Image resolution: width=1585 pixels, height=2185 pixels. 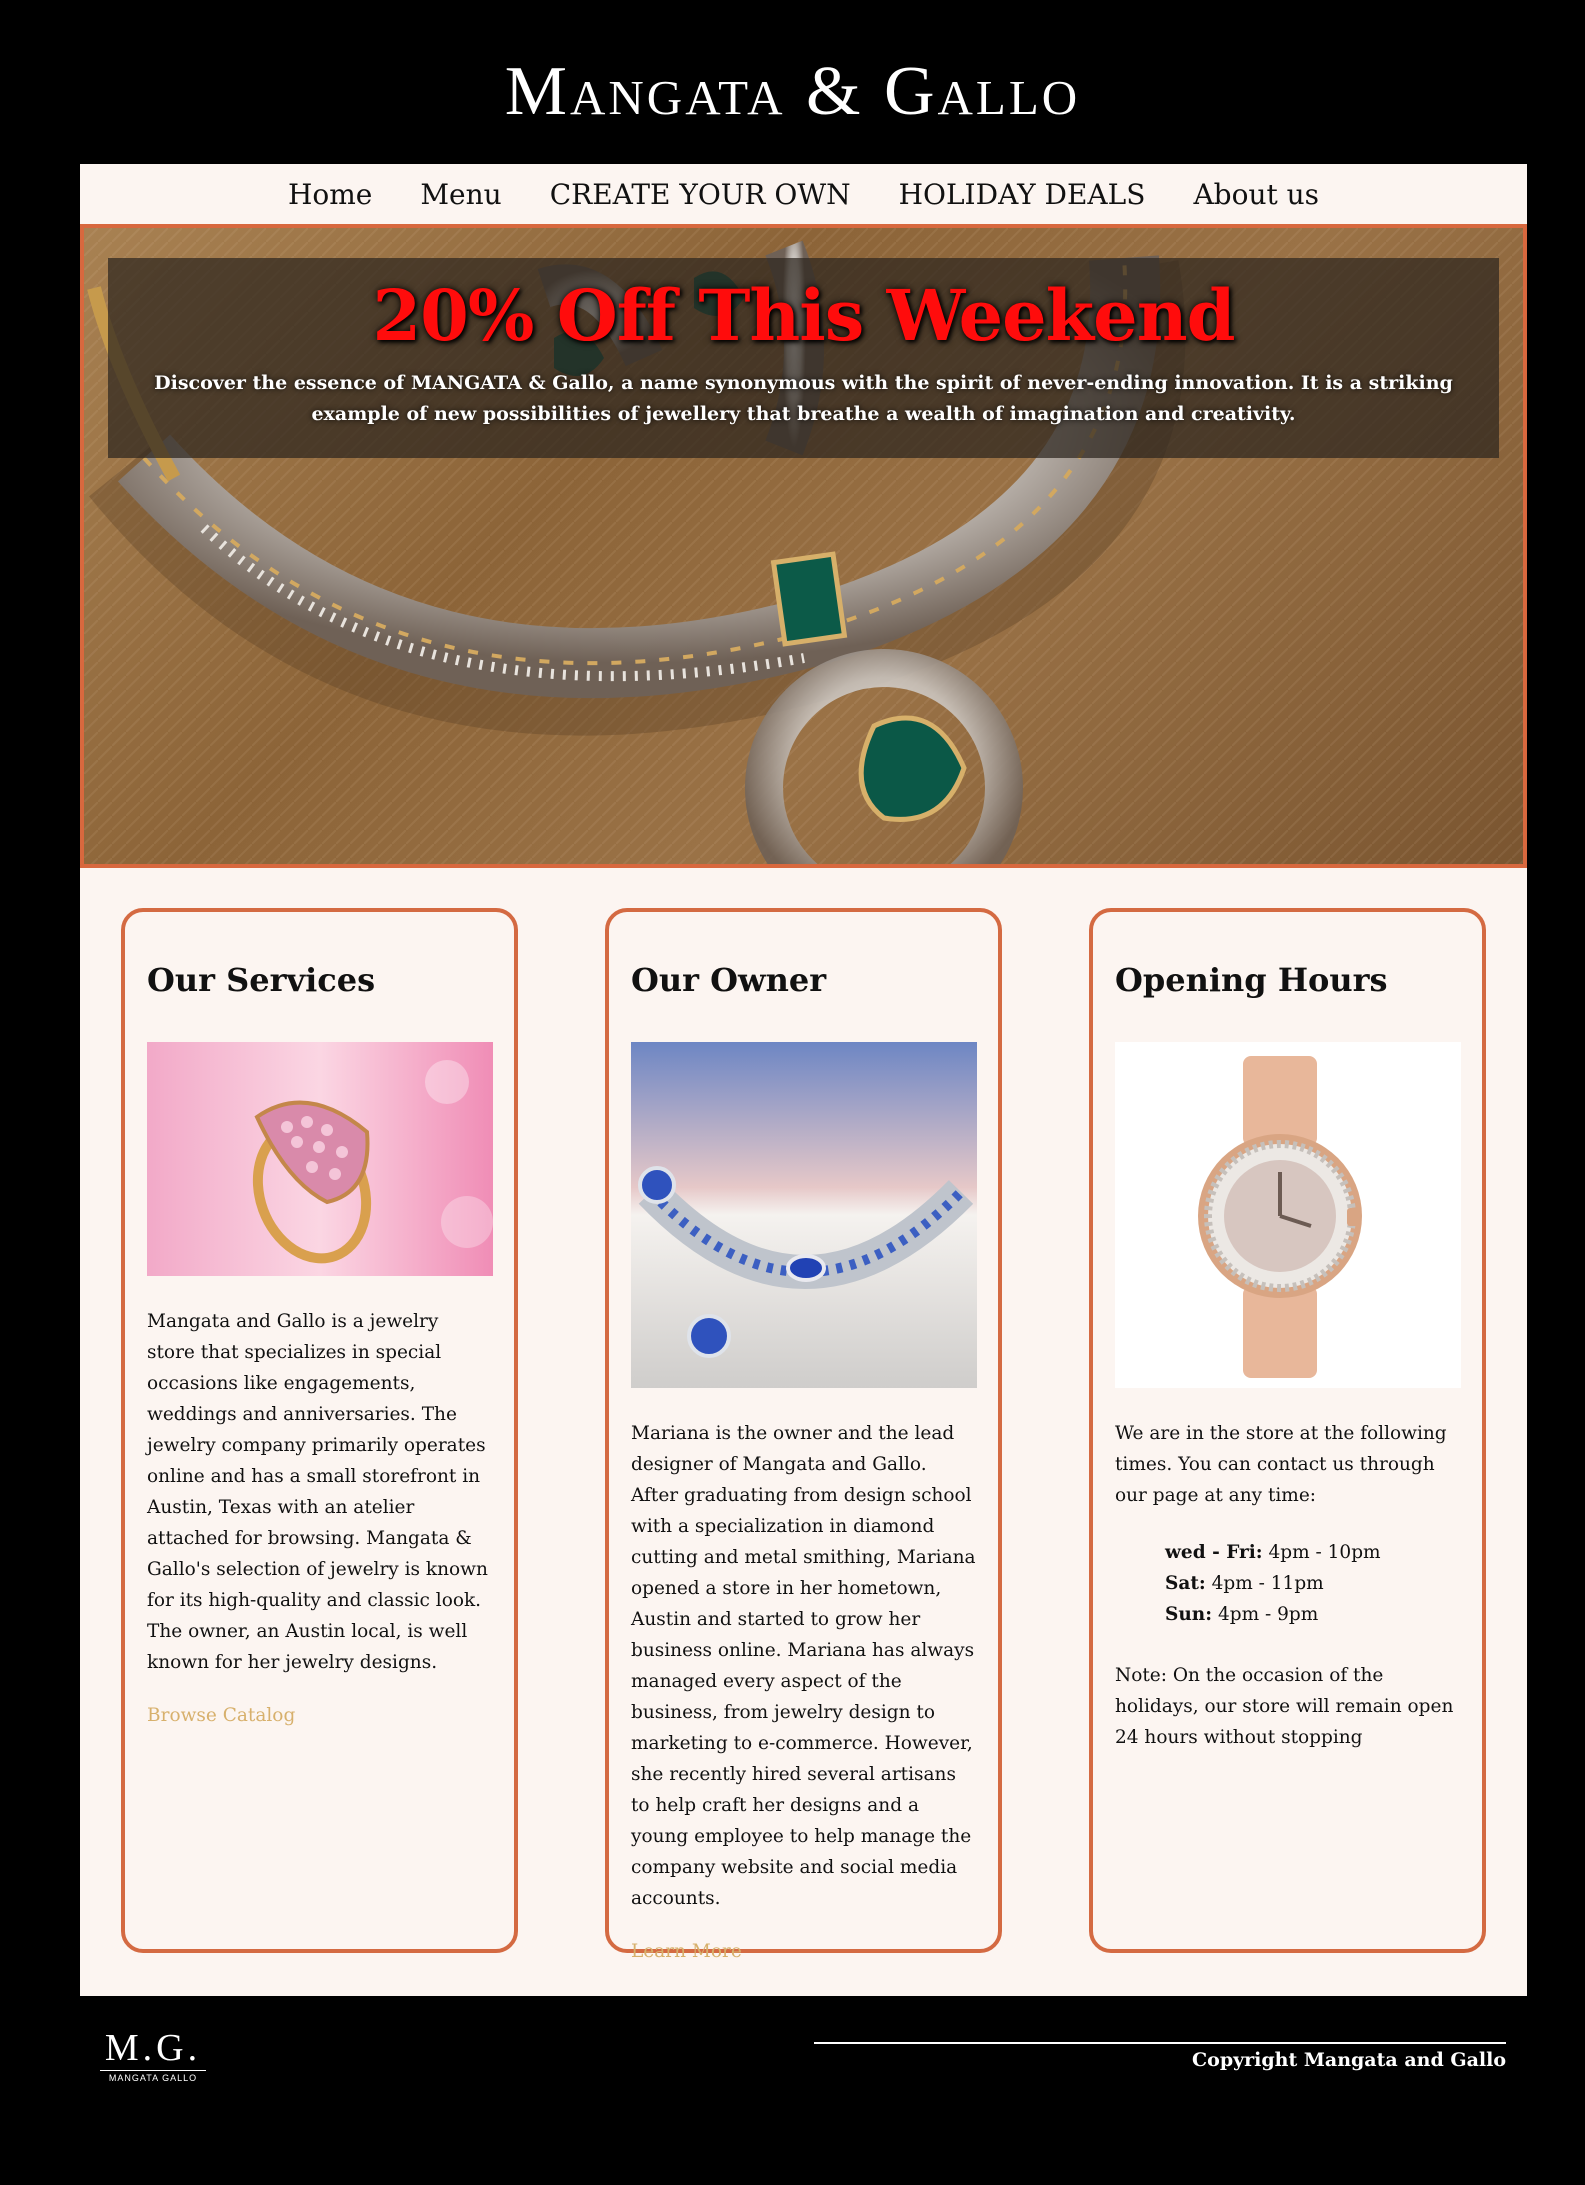 What do you see at coordinates (221, 1715) in the screenshot?
I see `browse-catalog-link: Browse Catalog` at bounding box center [221, 1715].